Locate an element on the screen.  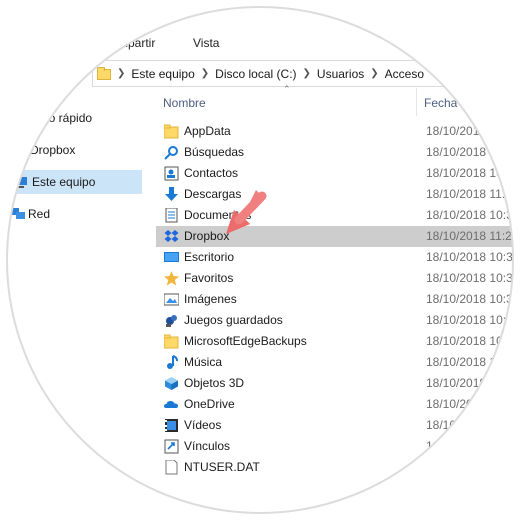
file-row: Favoritos 18/10/2018 10:32 is located at coordinates (338, 278).